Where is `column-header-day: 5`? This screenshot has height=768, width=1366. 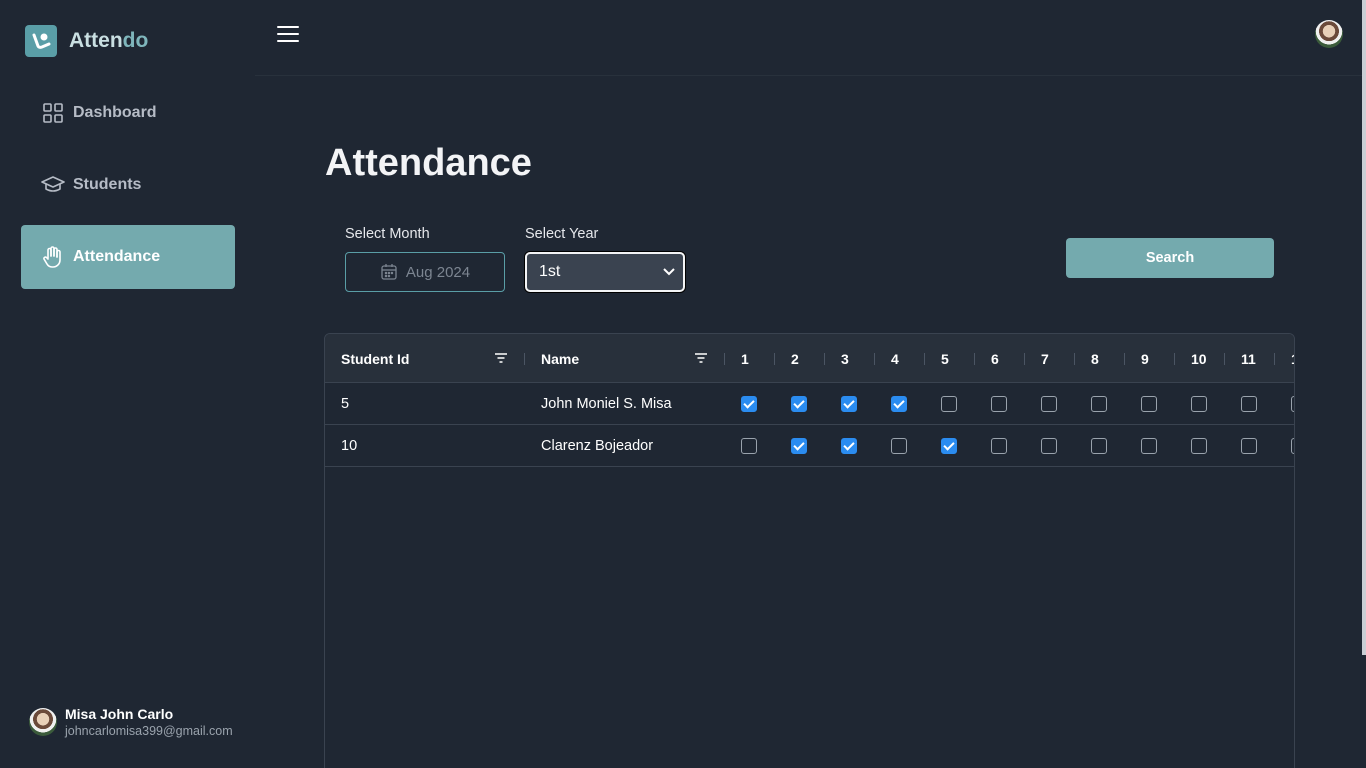
column-header-day: 5 is located at coordinates (945, 358).